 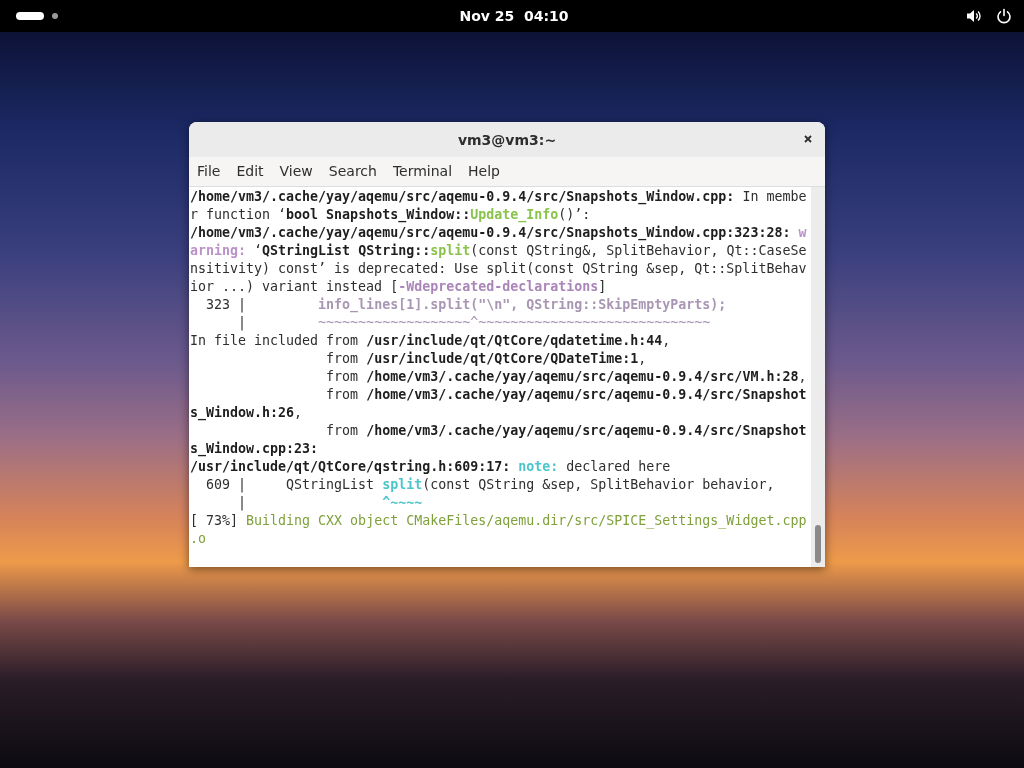 I want to click on window-title: vm3@vm3:~, so click(x=507, y=139).